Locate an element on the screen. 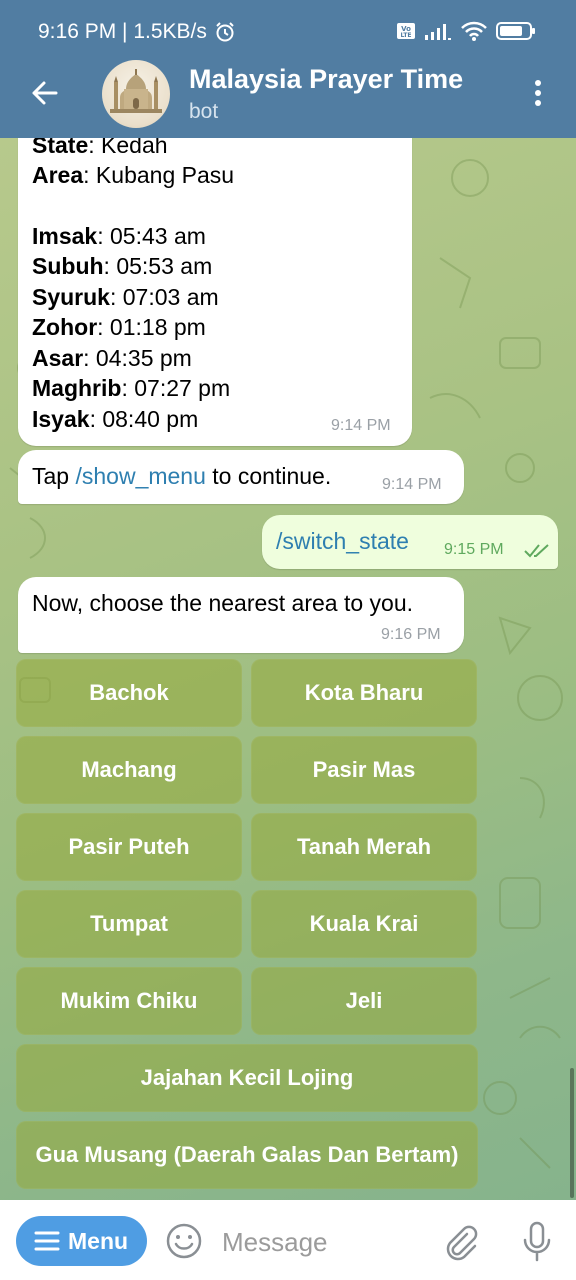  hamburger-icon is located at coordinates (47, 1241).